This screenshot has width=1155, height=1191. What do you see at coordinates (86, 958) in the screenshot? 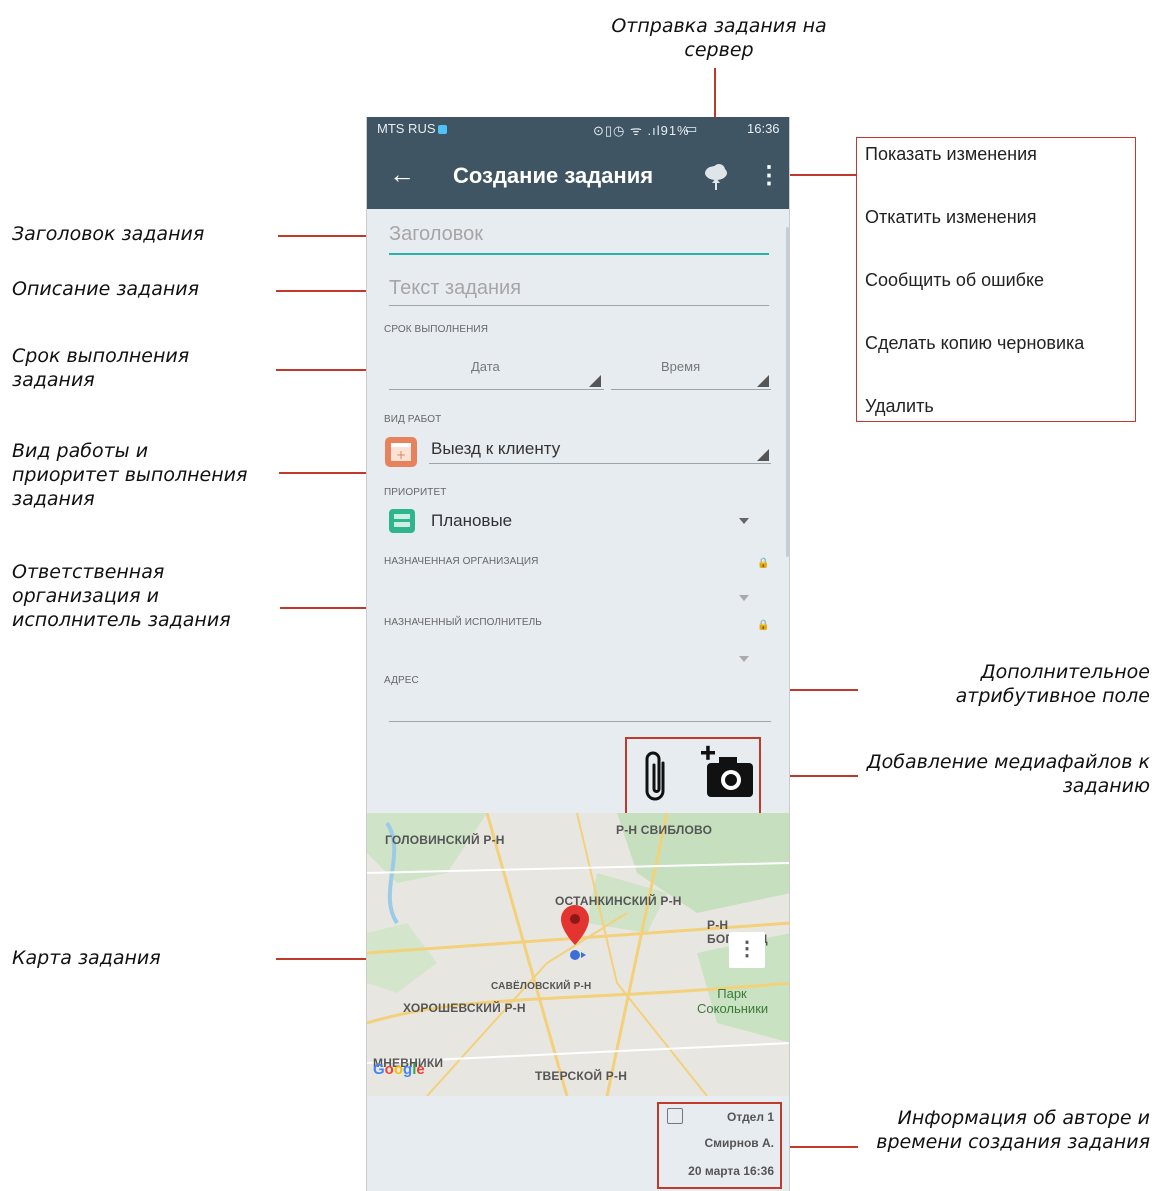
I see `callout-task-map: Карта задания` at bounding box center [86, 958].